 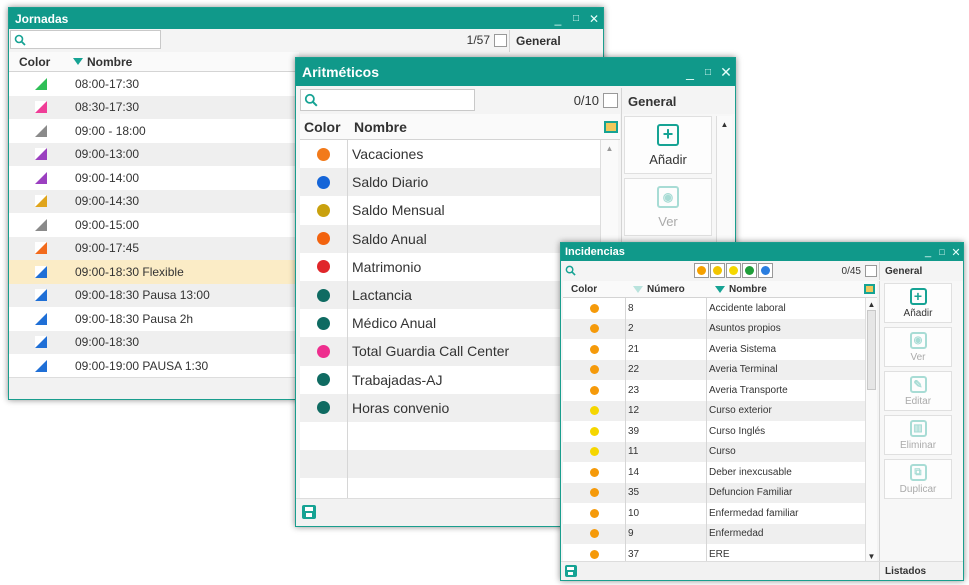 I want to click on table-row: 21 Averia Sistema, so click(x=714, y=349).